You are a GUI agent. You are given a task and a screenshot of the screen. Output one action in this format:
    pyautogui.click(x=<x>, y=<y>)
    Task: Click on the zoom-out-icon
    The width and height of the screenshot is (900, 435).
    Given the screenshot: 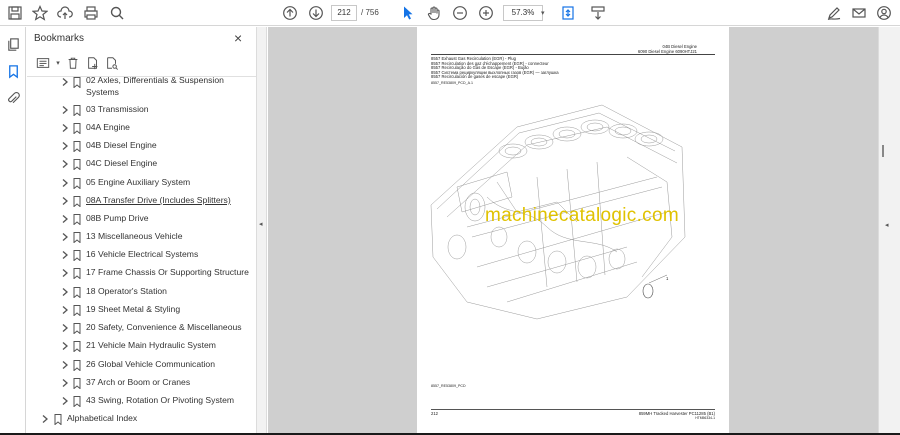 What is the action you would take?
    pyautogui.click(x=460, y=13)
    